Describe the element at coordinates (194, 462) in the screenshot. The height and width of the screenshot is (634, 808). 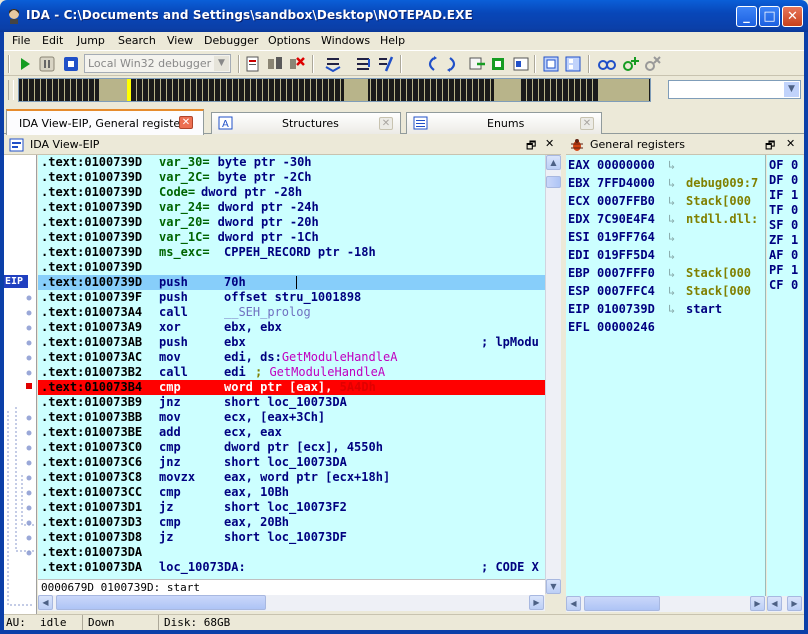
I see `disasm-line: .text:010073C6 jnz short loc_10073DA` at that location.